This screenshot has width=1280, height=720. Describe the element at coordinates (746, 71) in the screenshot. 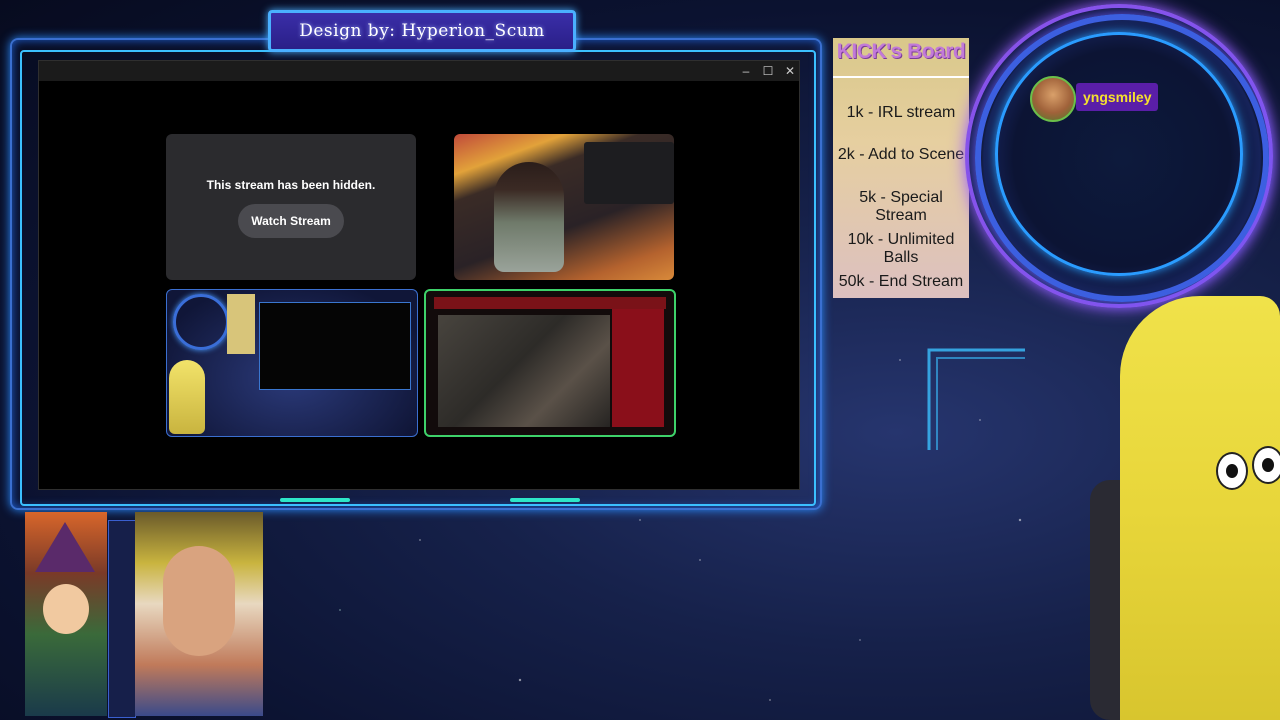

I see `minimize-icon: –` at that location.